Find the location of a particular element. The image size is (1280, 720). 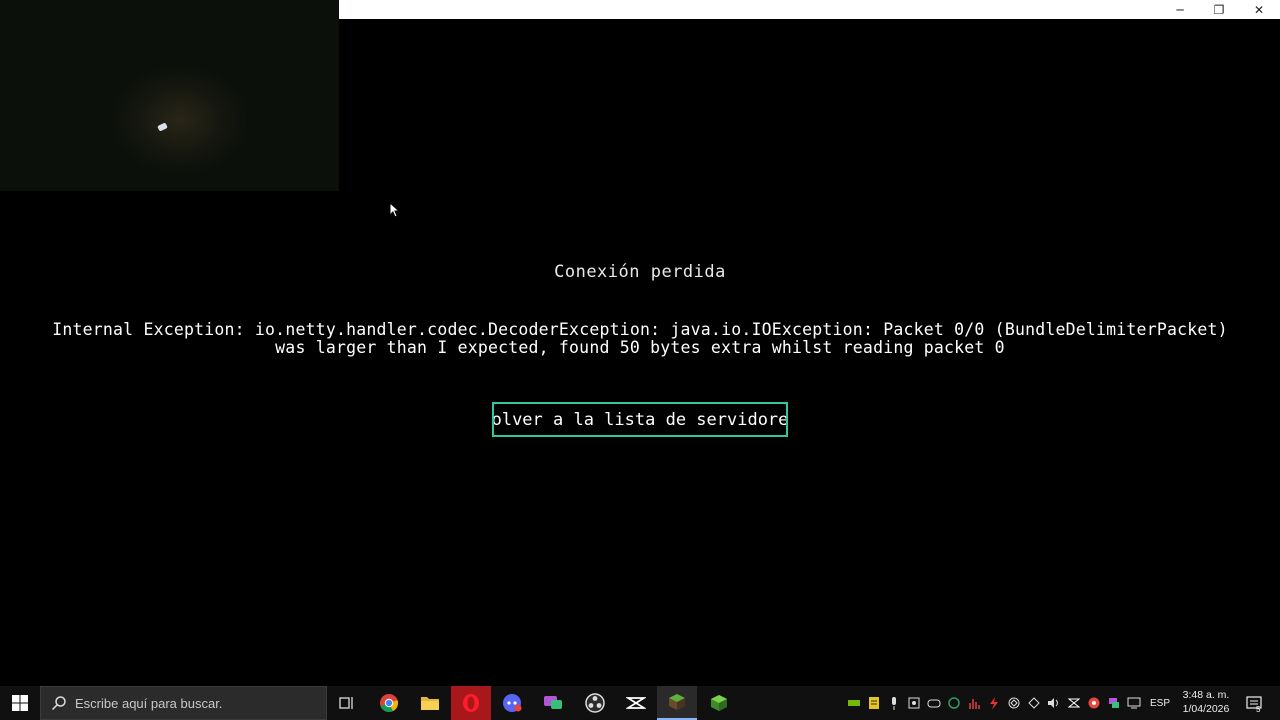

taskbar-app-file-explorer is located at coordinates (430, 703).